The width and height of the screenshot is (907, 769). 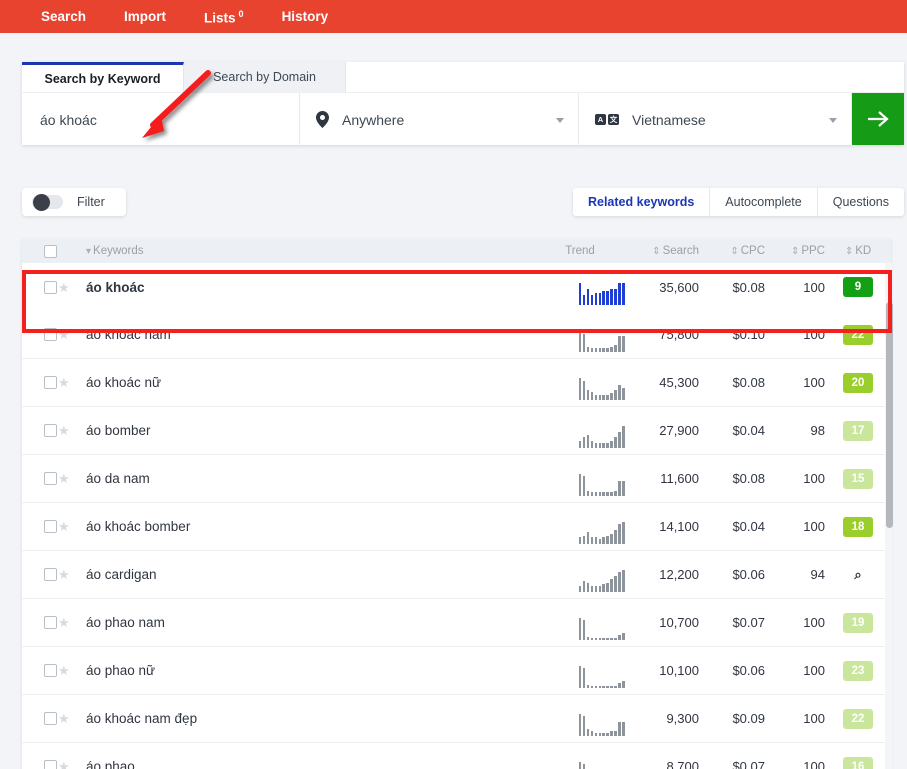 I want to click on row-ppc: 98, so click(x=817, y=430).